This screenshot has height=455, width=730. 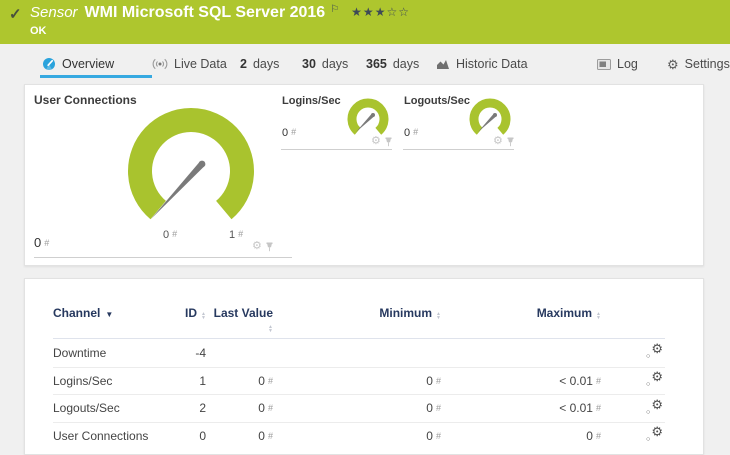 What do you see at coordinates (604, 64) in the screenshot?
I see `log-window-icon` at bounding box center [604, 64].